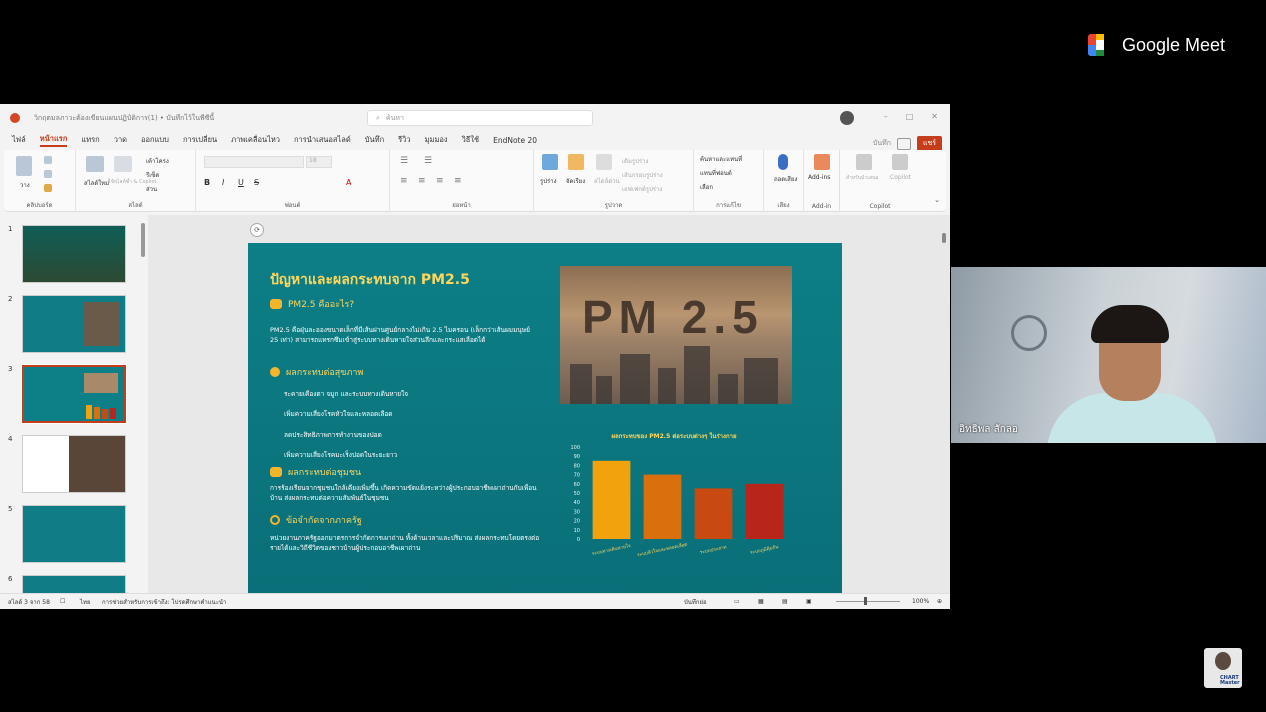 The width and height of the screenshot is (1266, 712). What do you see at coordinates (809, 601) in the screenshot?
I see `slideshow-icon: ▣` at bounding box center [809, 601].